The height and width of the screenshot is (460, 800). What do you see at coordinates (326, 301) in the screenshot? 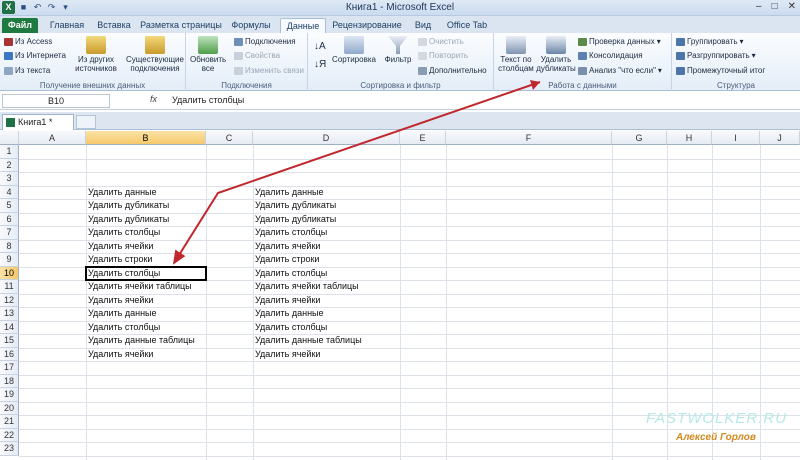
I see `cell-D12: Удалить ячейки` at bounding box center [326, 301].